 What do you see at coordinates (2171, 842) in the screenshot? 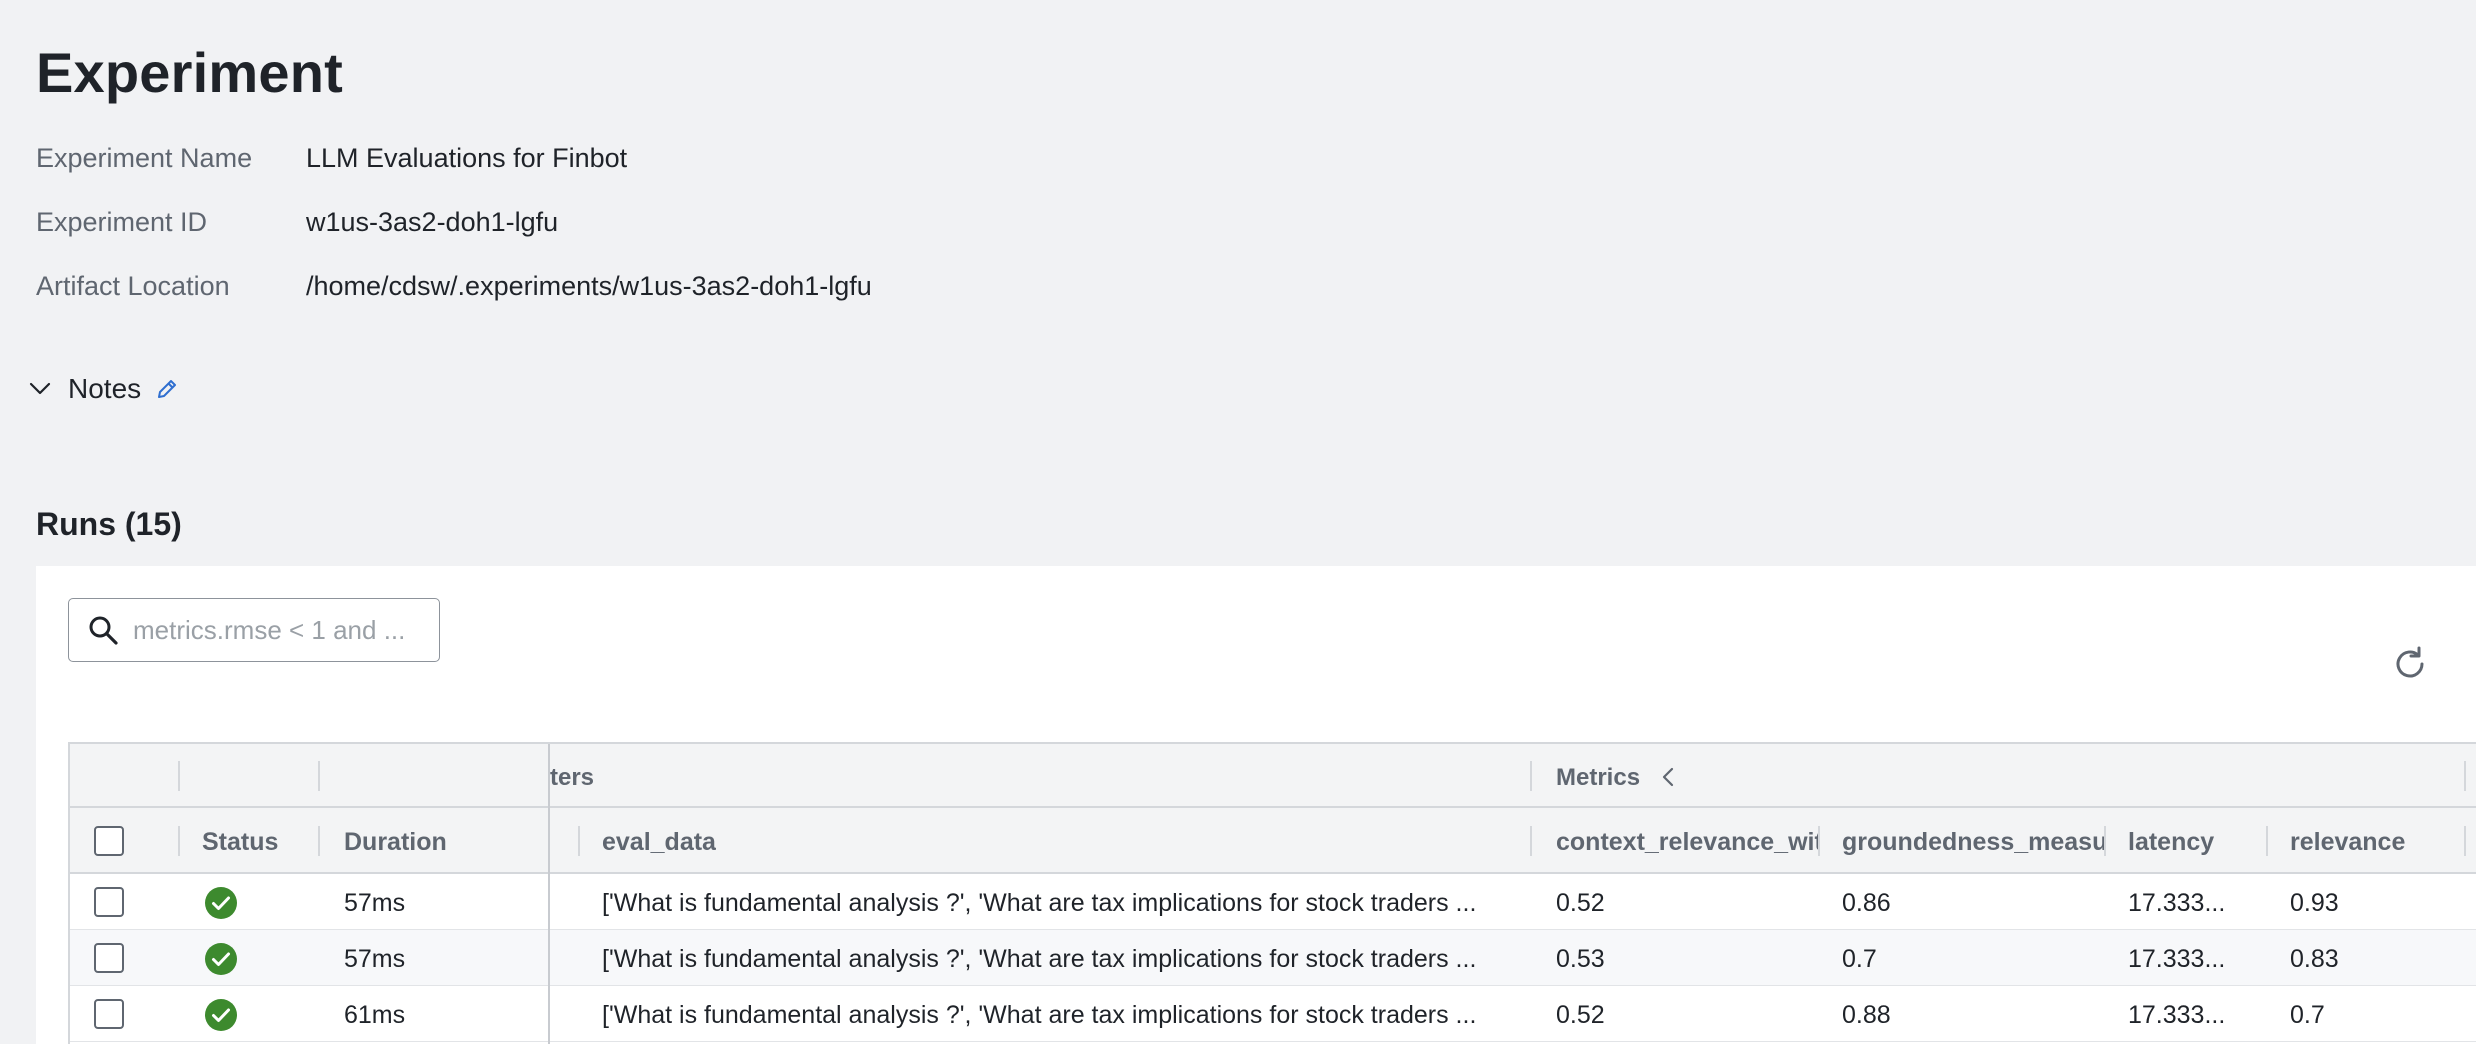
I see `column-header-latency: latency` at bounding box center [2171, 842].